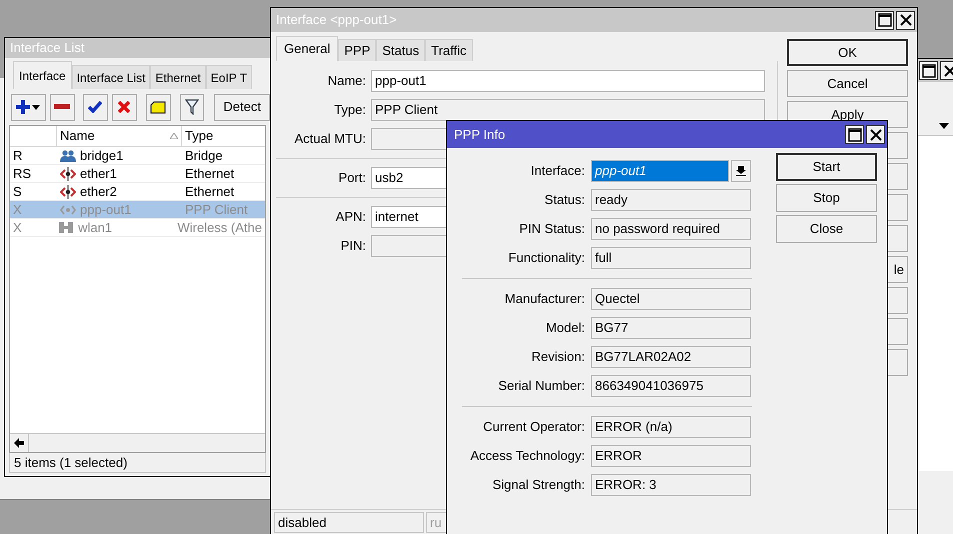 The width and height of the screenshot is (953, 534). What do you see at coordinates (346, 81) in the screenshot?
I see `field-label: Name:` at bounding box center [346, 81].